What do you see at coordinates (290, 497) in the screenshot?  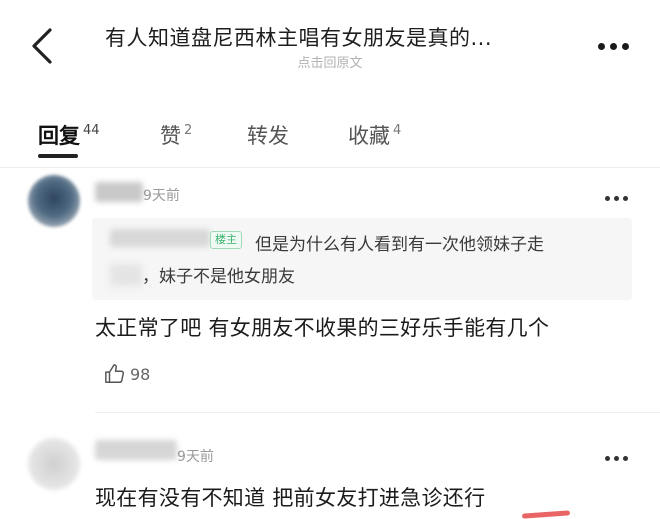 I see `comment-text: 现在有没有不知道 把前女友打进急诊还行` at bounding box center [290, 497].